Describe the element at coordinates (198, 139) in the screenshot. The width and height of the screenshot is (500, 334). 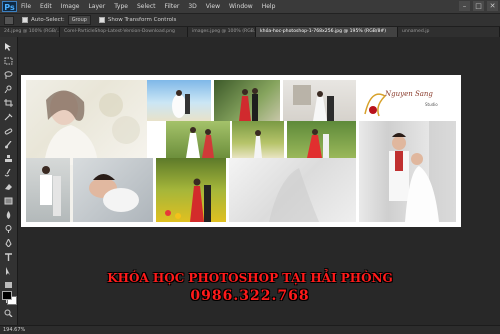
I see `photo-couple-field` at that location.